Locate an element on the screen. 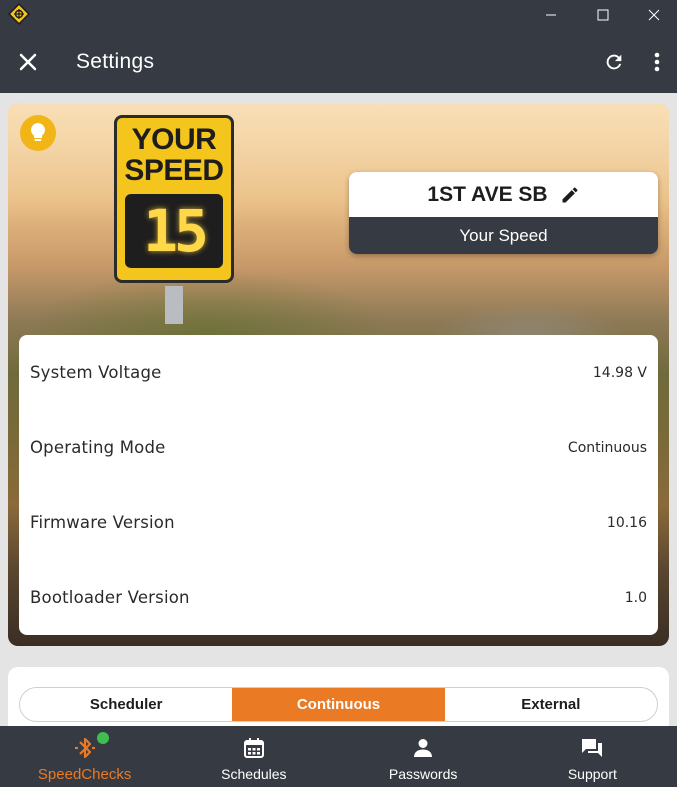 This screenshot has height=787, width=677. info-label: Firmware Version is located at coordinates (102, 522).